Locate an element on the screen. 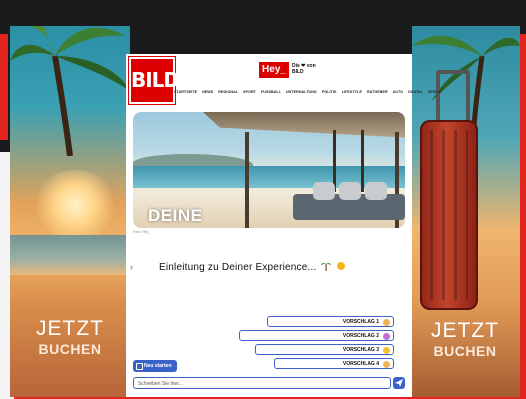 This screenshot has width=526, height=399. nav-item: DIGITAL is located at coordinates (415, 92).